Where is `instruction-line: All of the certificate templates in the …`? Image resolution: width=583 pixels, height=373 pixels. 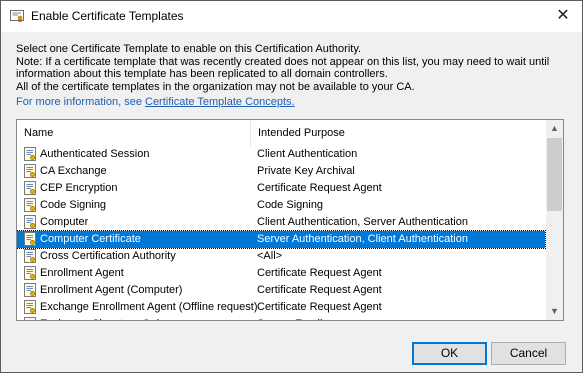
instruction-line: All of the certificate templates in the … is located at coordinates (215, 86).